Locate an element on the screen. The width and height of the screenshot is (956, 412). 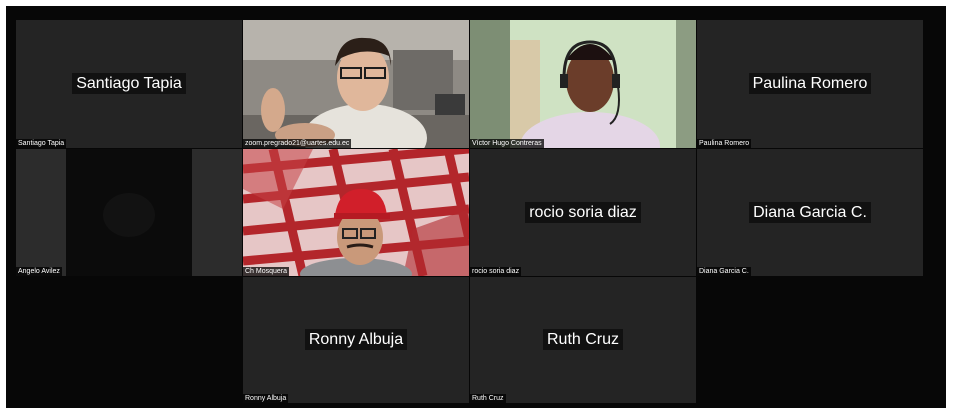
participant-tile-angelo: Angelo Avilez is located at coordinates (129, 212).